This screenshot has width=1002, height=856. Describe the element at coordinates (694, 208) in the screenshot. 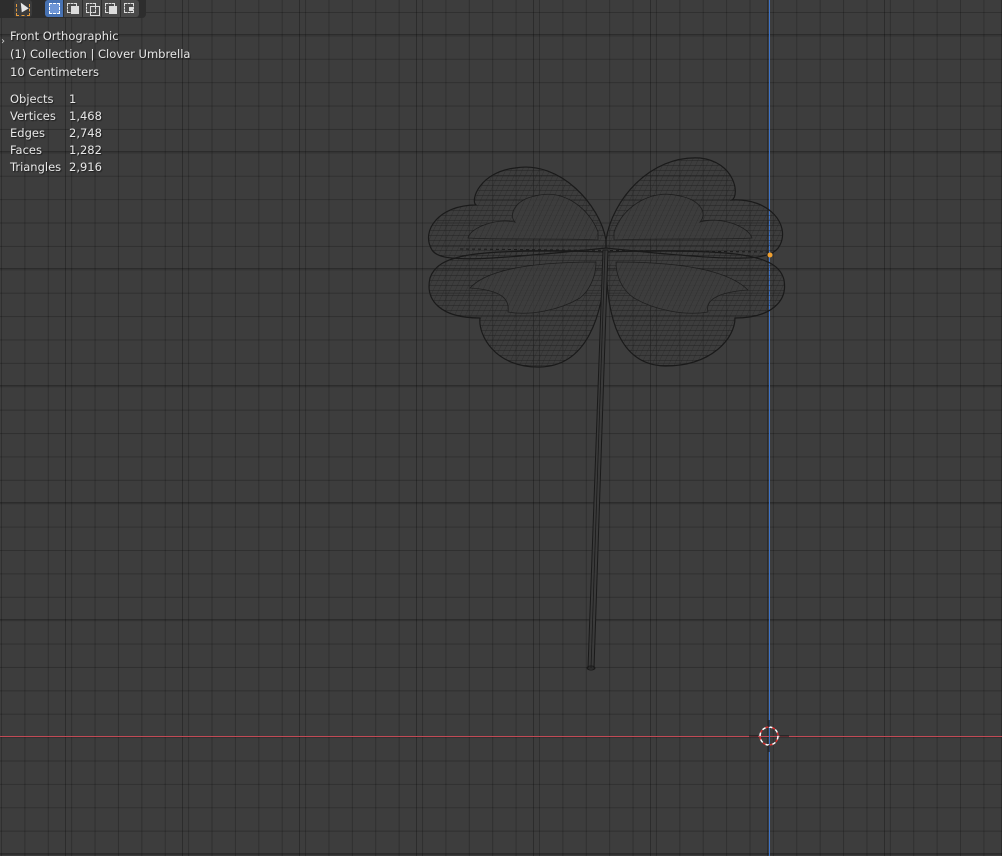

I see `leaf-top-right` at that location.